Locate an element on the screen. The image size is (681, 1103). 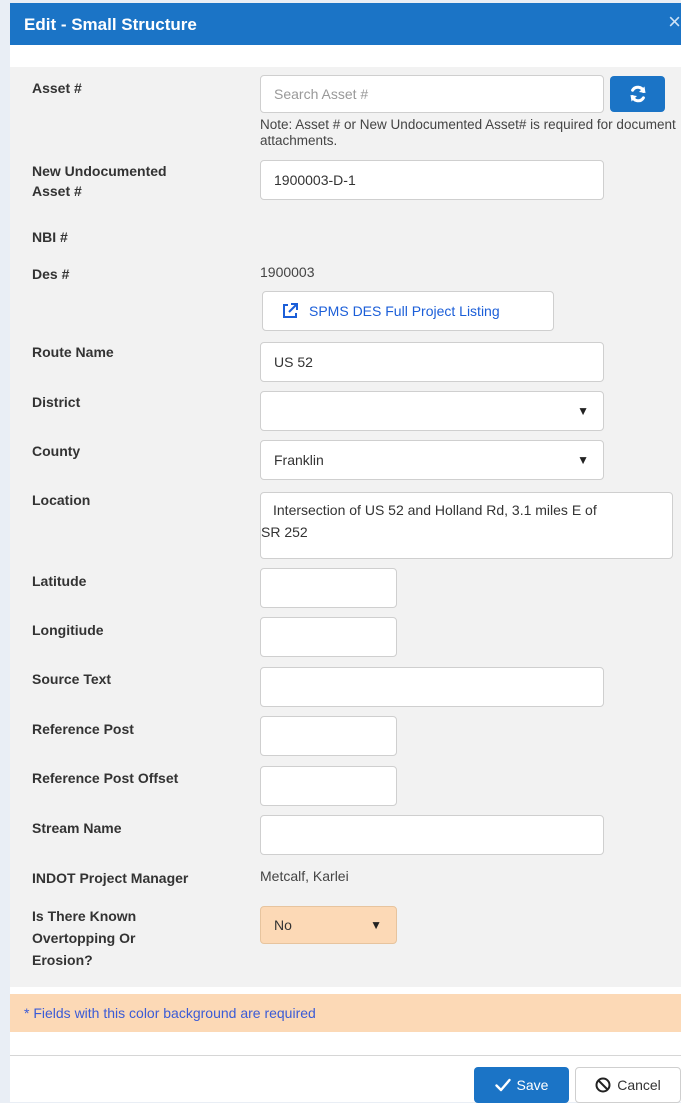
source-text-label: Source Text is located at coordinates (72, 679).